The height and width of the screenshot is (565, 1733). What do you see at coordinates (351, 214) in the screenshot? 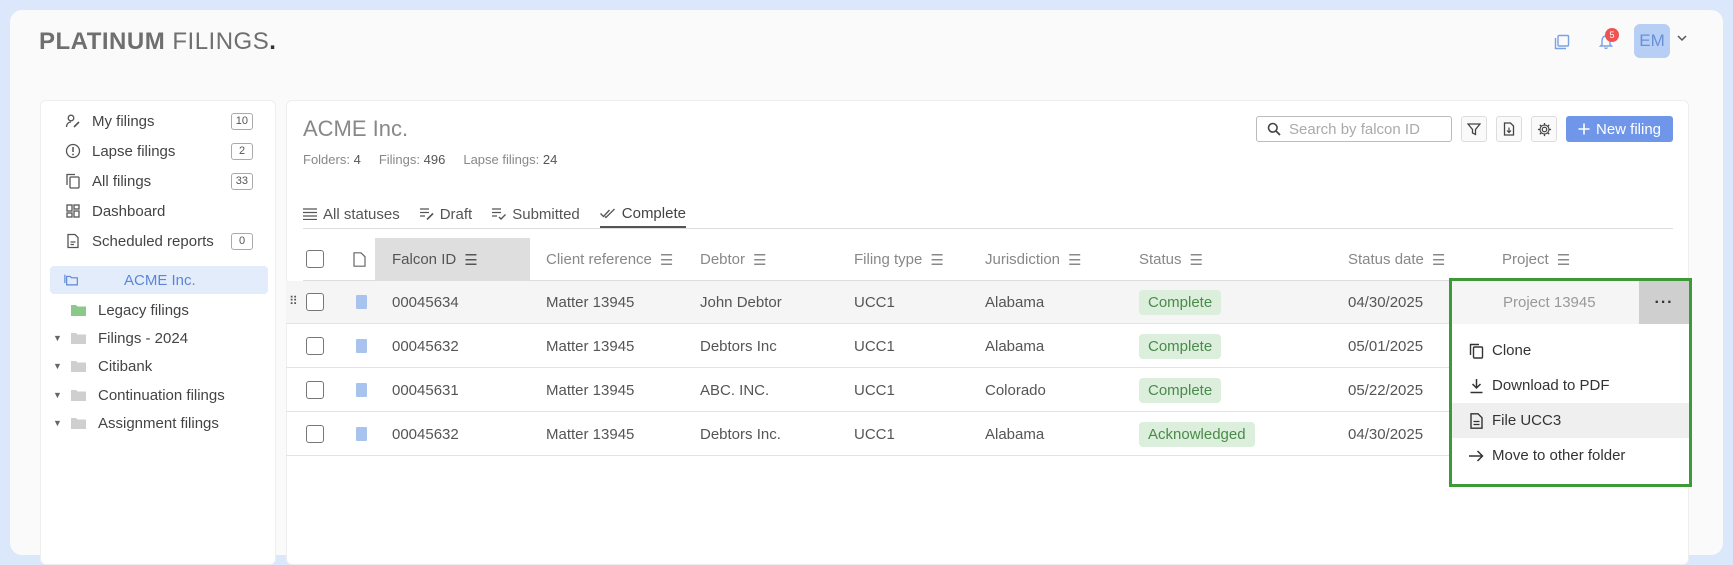
I see `tab-all-statuses: All statuses` at bounding box center [351, 214].